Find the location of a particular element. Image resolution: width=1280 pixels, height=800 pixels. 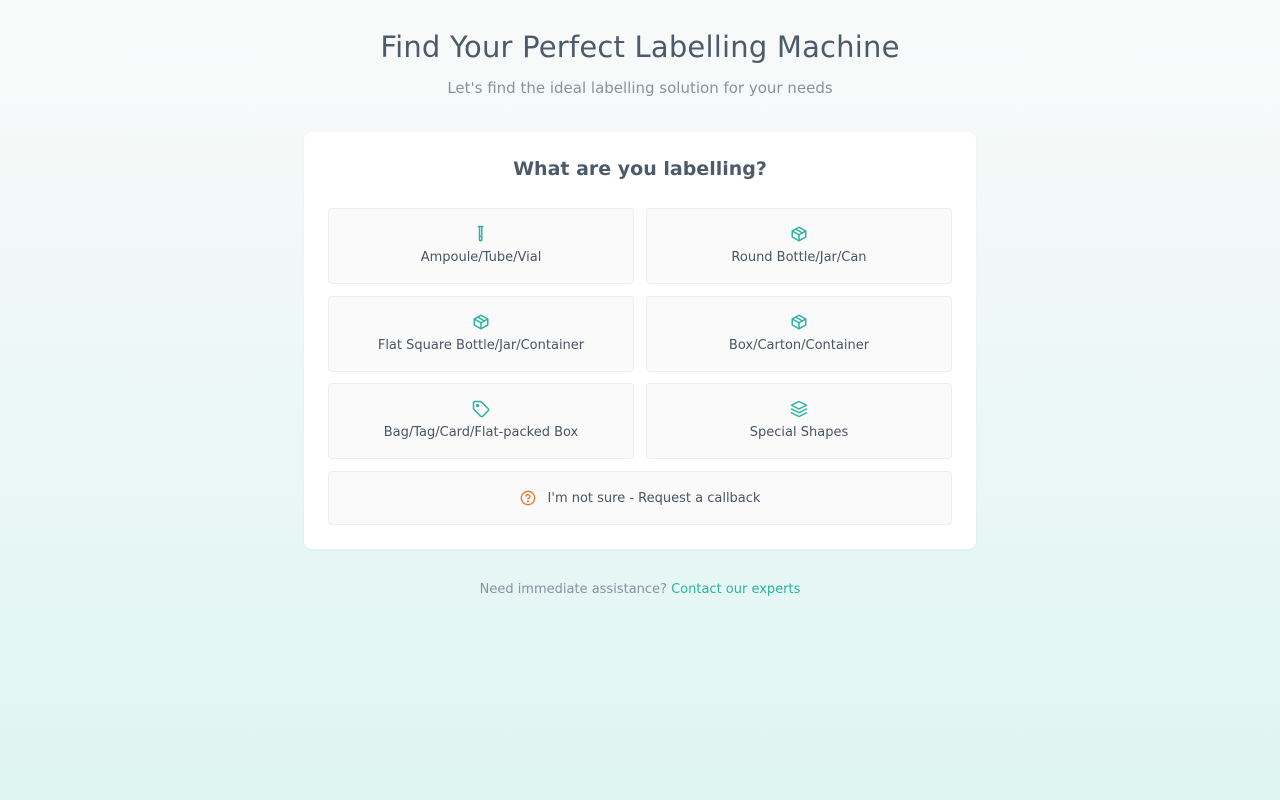

footer-text: Need immediate assistance? is located at coordinates (573, 589).